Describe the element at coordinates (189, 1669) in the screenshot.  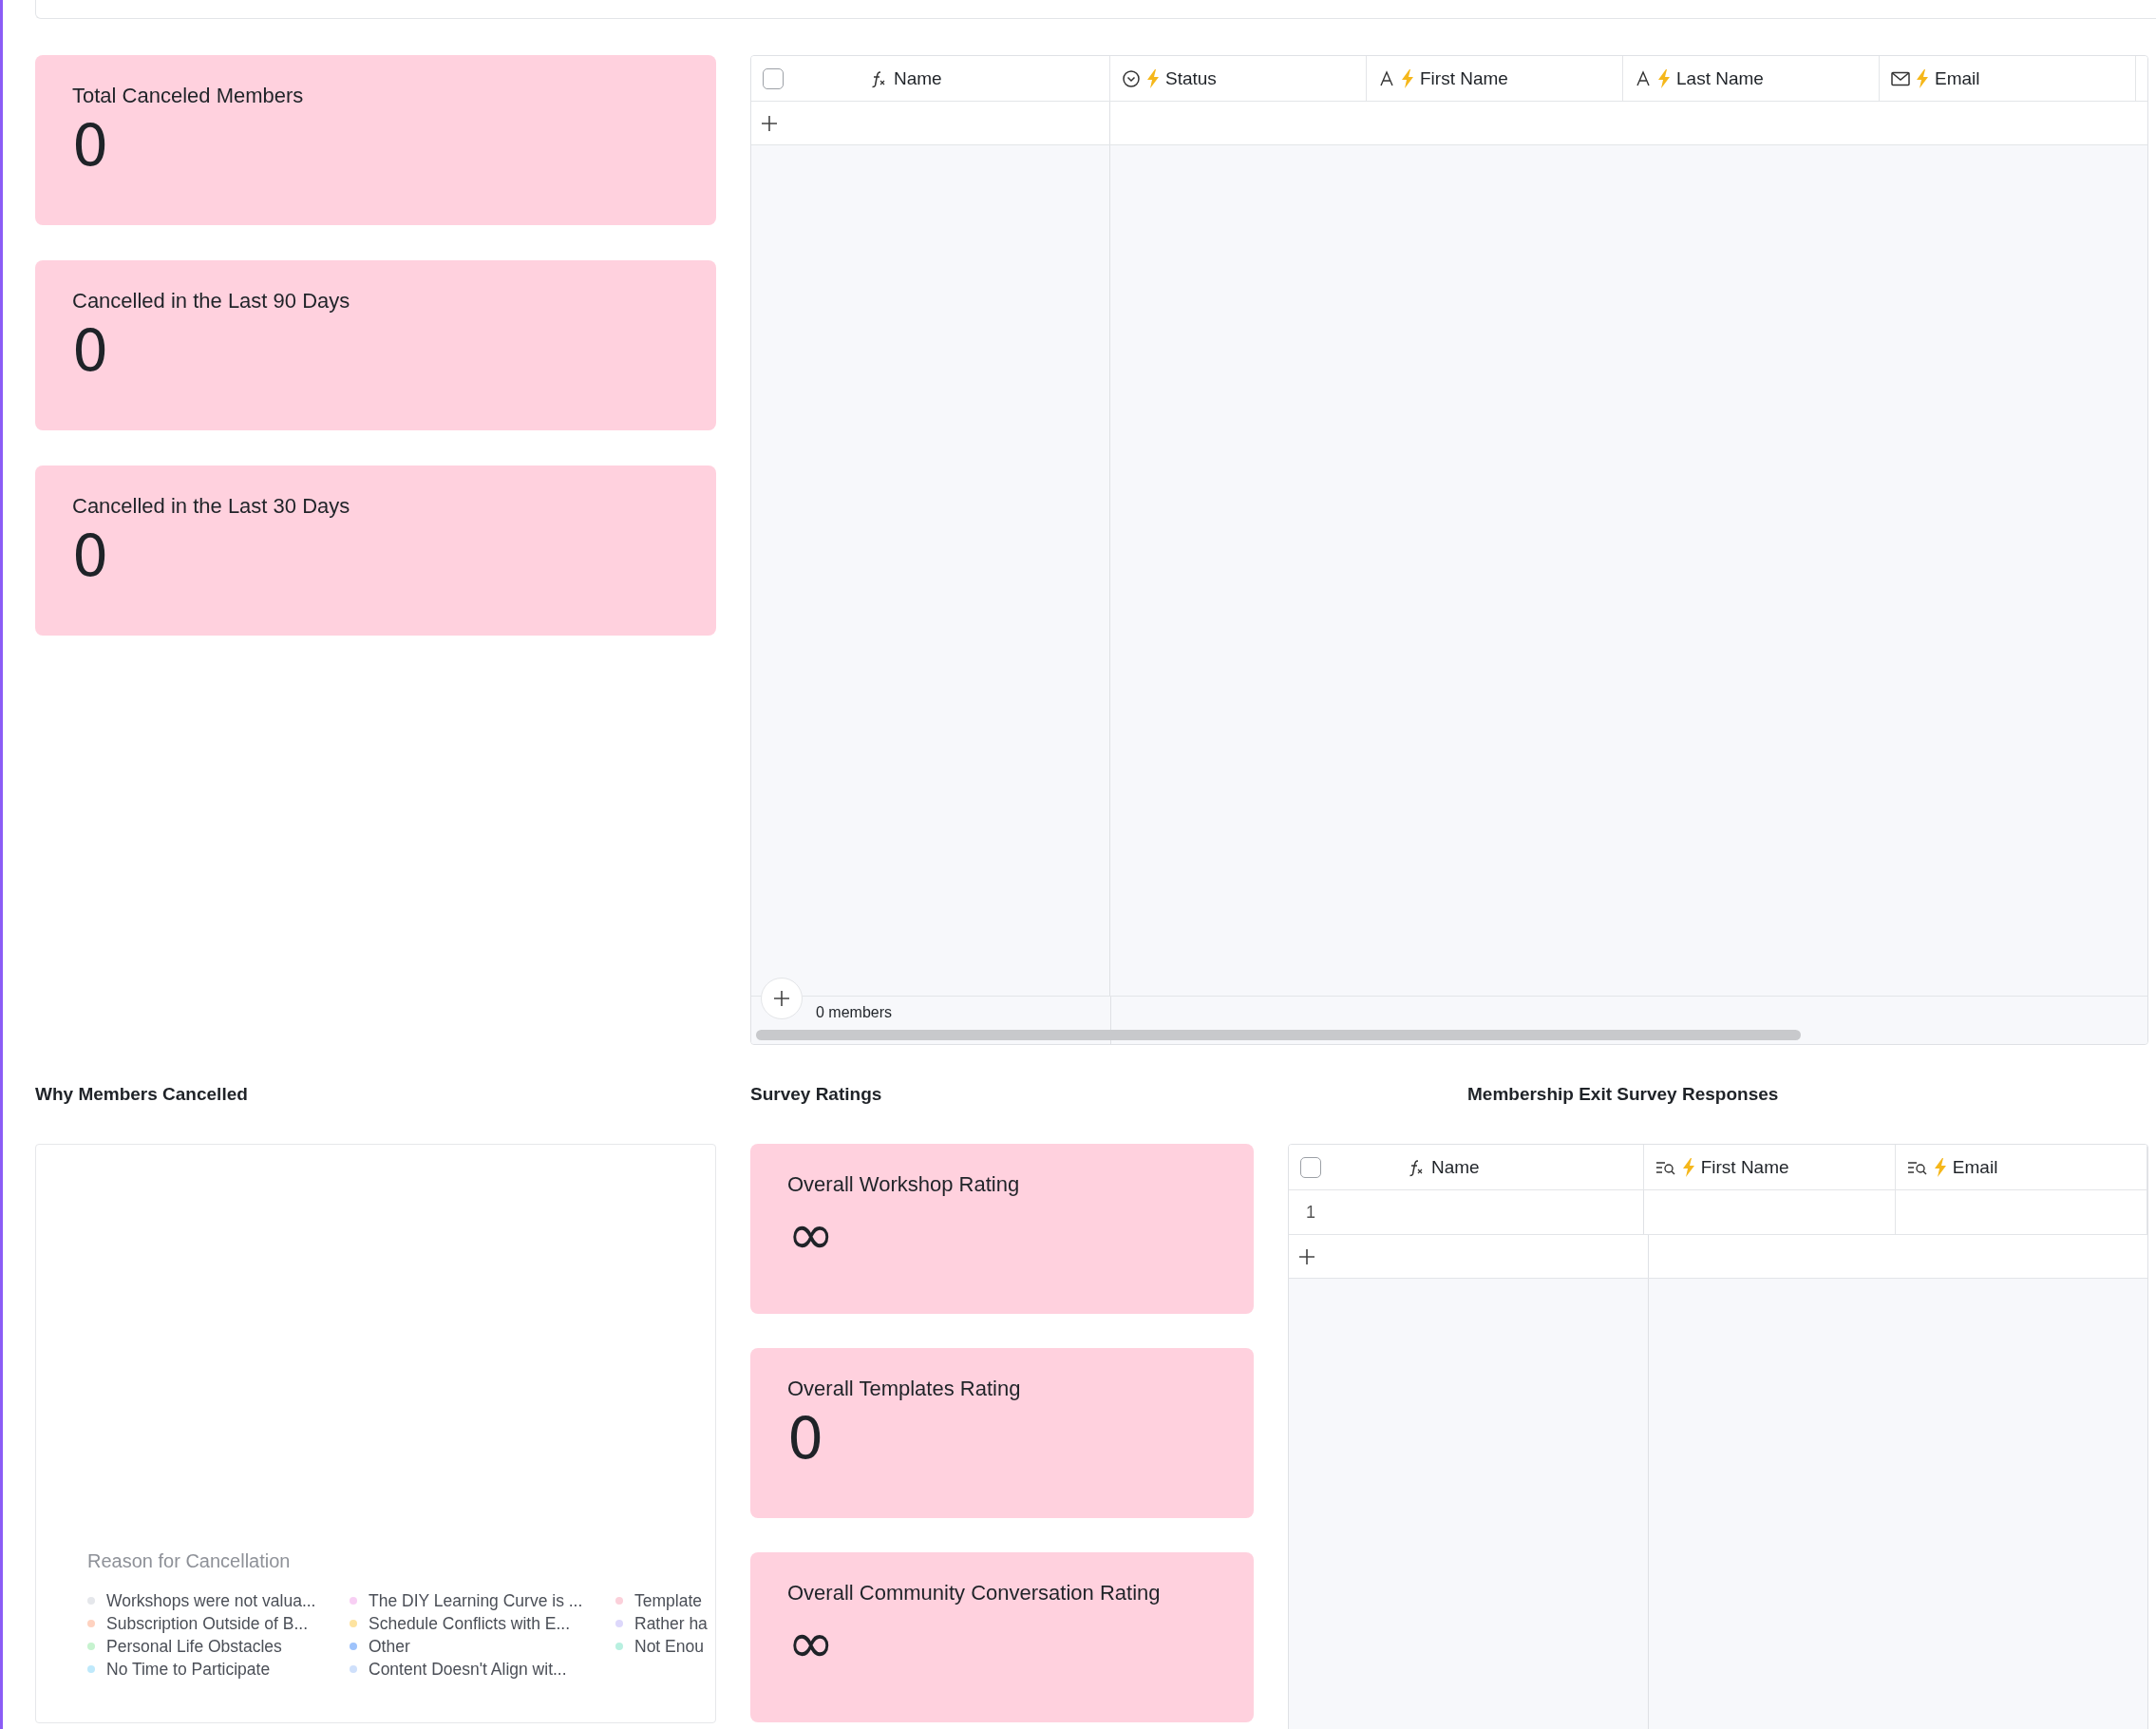
I see `legend-label: No Time to Participate` at that location.